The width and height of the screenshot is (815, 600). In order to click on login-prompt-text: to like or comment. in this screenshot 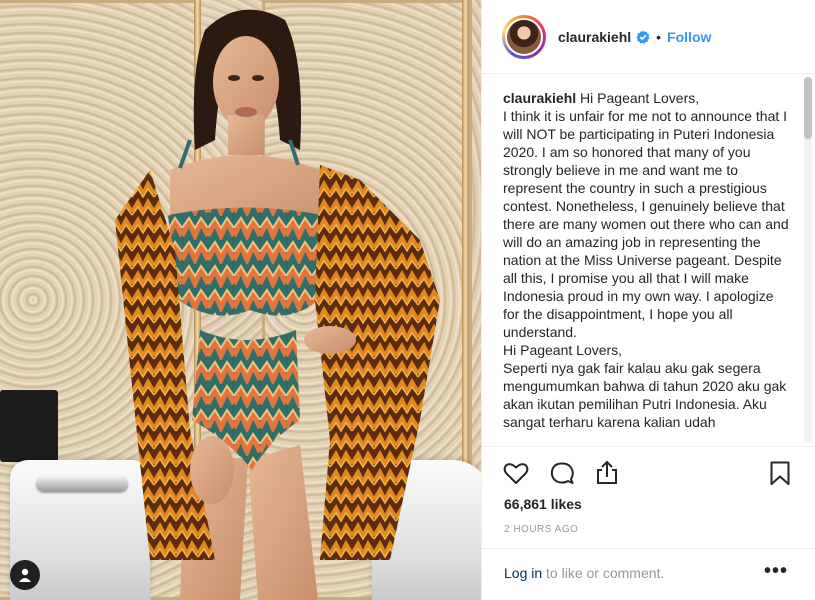, I will do `click(603, 573)`.